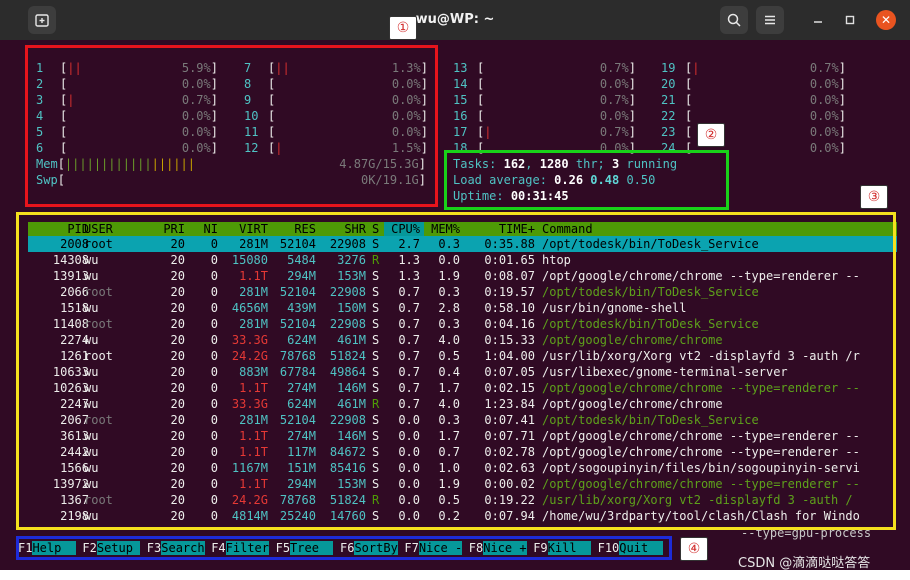 Image resolution: width=910 pixels, height=580 pixels. Describe the element at coordinates (344, 548) in the screenshot. I see `annotation-box-fkeys` at that location.